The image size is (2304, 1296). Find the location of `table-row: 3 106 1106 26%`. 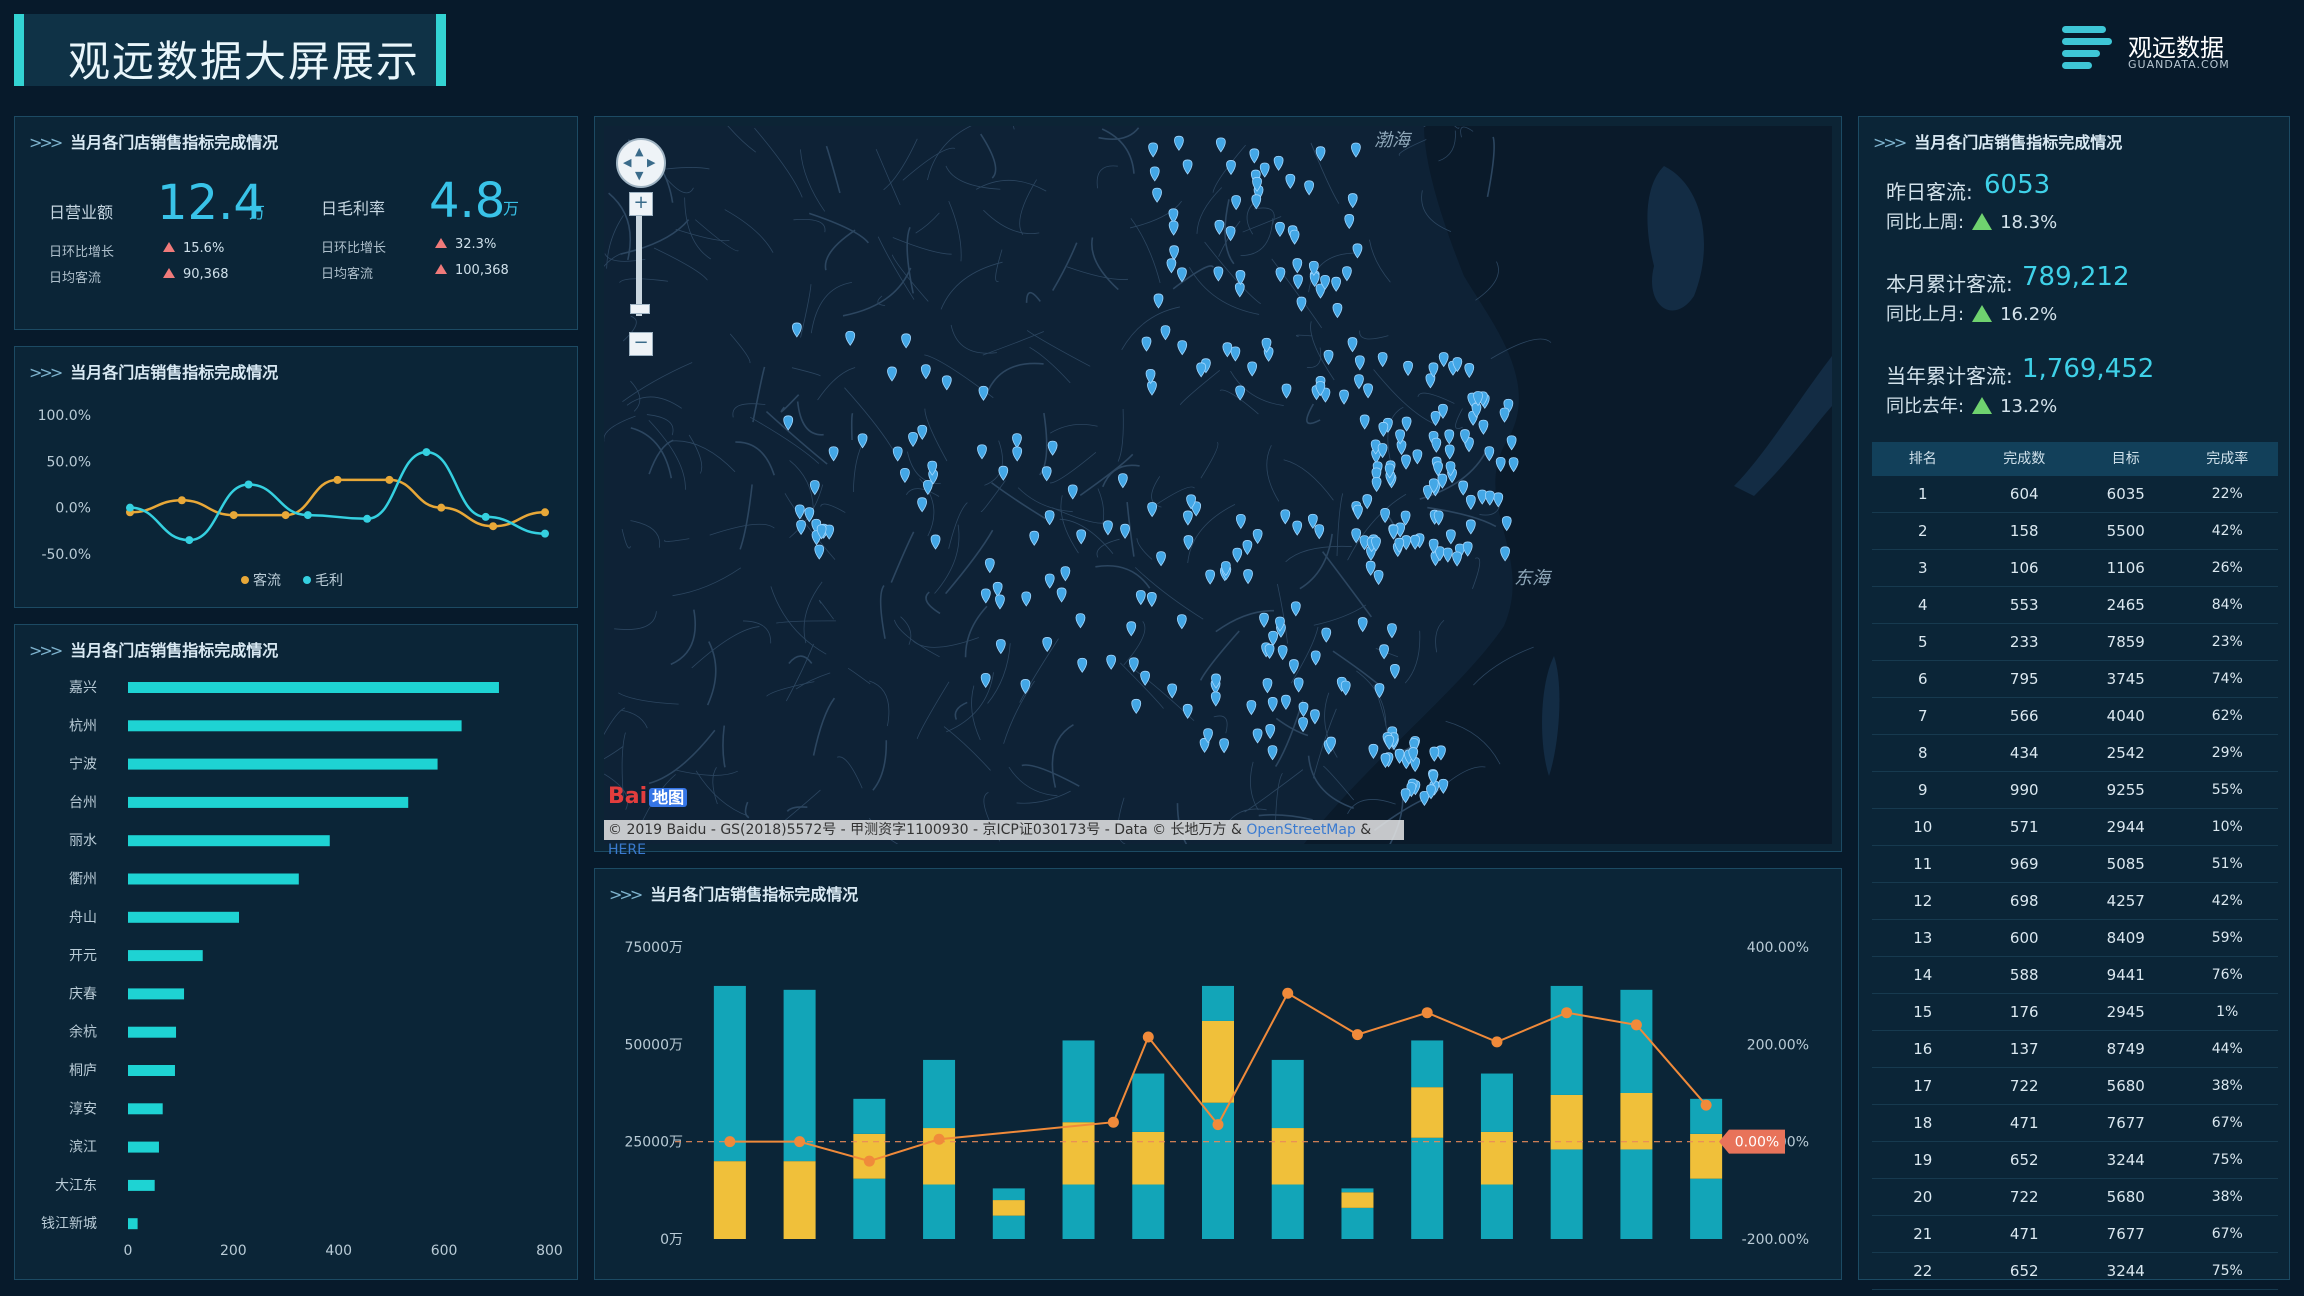

table-row: 3 106 1106 26% is located at coordinates (2075, 568).